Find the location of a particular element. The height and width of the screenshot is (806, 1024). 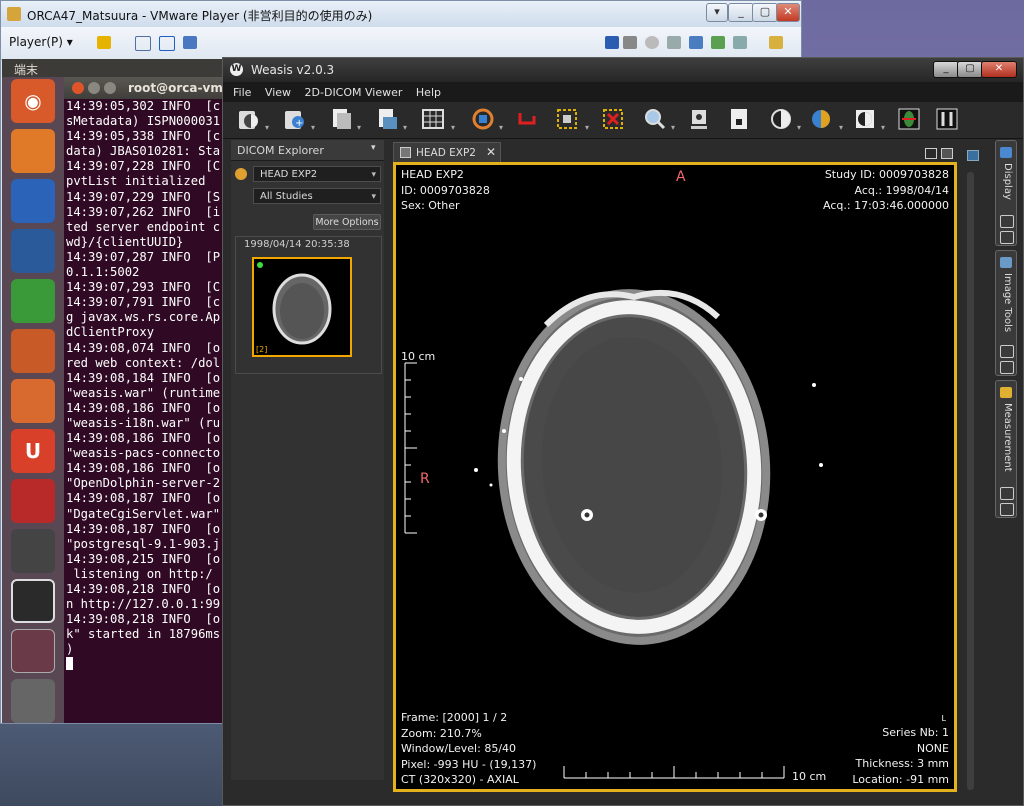

vmware-minimize-button: _ is located at coordinates (741, 12).